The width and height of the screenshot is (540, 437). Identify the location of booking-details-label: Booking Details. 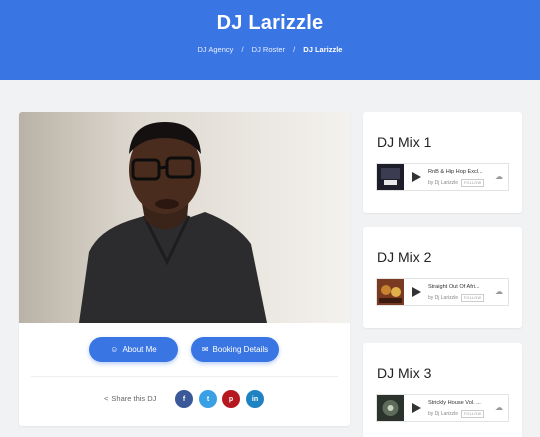
(240, 349).